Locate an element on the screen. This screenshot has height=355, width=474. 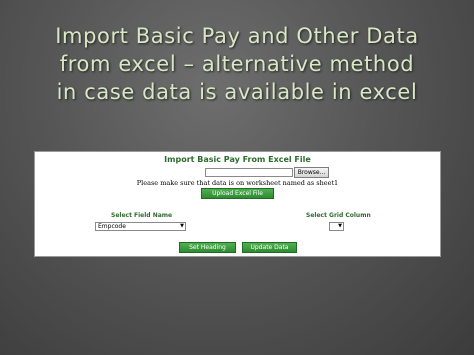
slide-title-line-1: Import Basic Pay and Other Data is located at coordinates (237, 36).